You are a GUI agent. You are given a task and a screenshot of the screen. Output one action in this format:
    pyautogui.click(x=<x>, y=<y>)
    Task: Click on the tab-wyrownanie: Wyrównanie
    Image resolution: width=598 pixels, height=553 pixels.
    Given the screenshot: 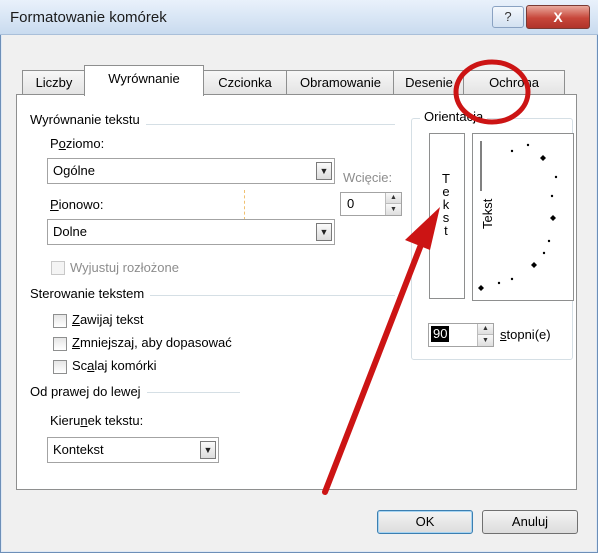 What is the action you would take?
    pyautogui.click(x=144, y=80)
    